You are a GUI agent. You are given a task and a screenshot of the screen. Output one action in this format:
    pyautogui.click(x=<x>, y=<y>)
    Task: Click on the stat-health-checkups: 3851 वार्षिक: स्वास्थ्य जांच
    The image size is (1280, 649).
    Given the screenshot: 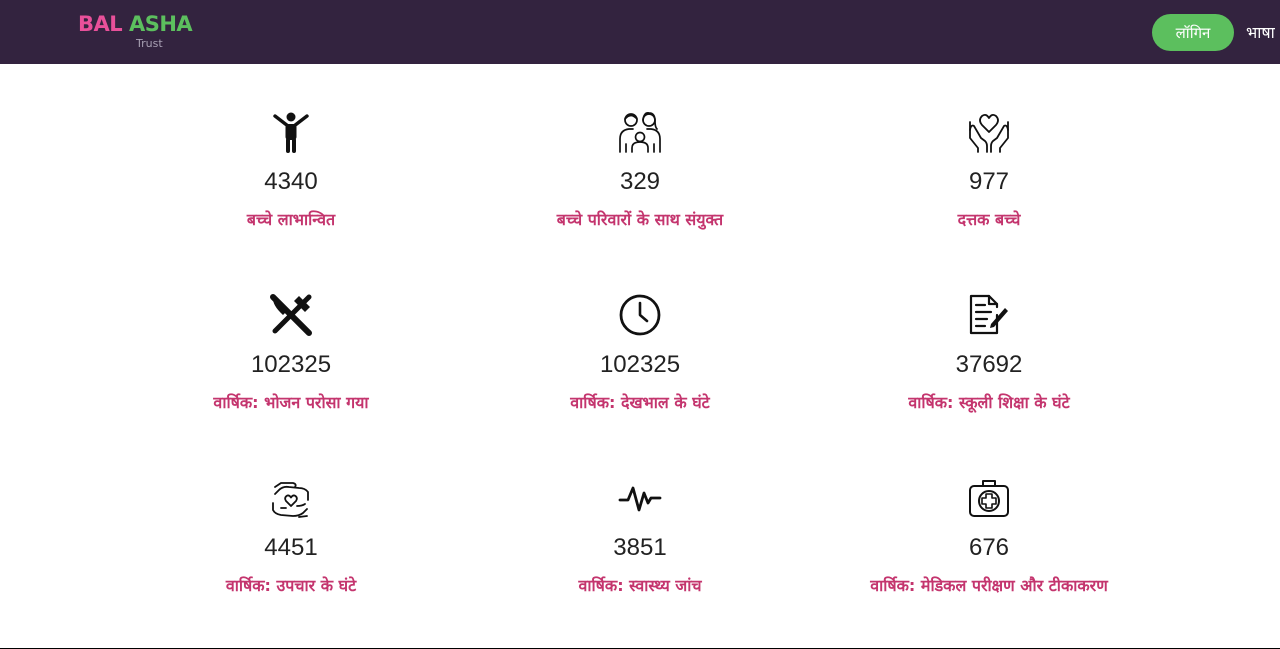 What is the action you would take?
    pyautogui.click(x=640, y=536)
    